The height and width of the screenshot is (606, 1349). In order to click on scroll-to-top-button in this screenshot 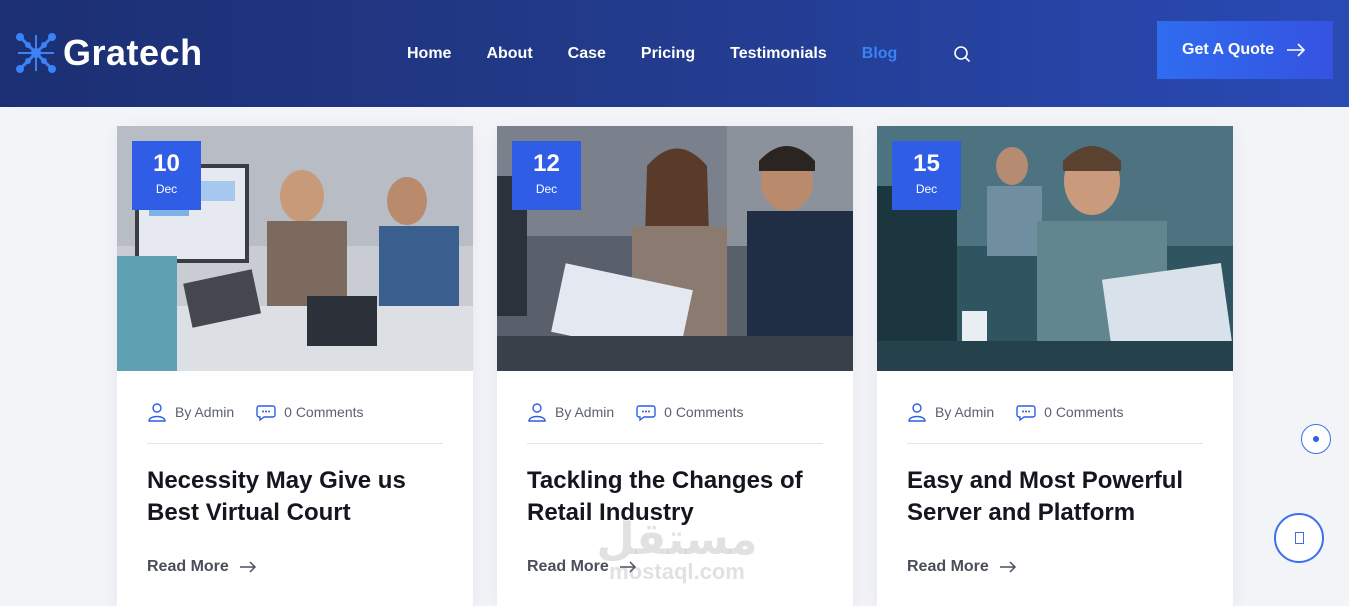, I will do `click(1299, 538)`.